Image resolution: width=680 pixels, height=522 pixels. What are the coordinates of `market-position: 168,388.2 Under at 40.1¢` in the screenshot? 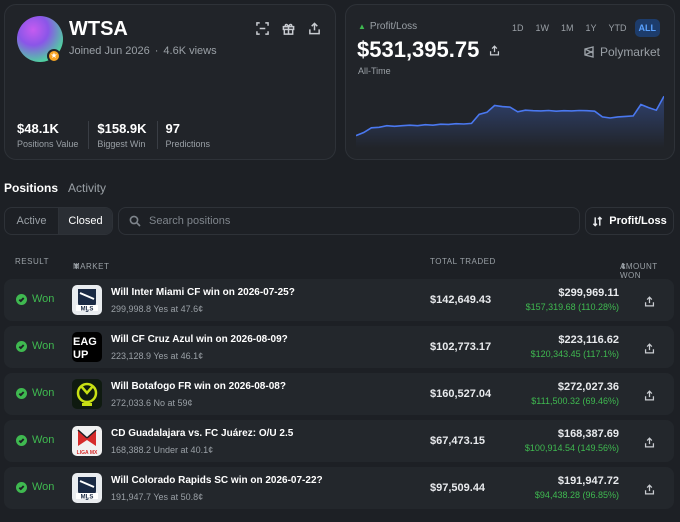 It's located at (162, 450).